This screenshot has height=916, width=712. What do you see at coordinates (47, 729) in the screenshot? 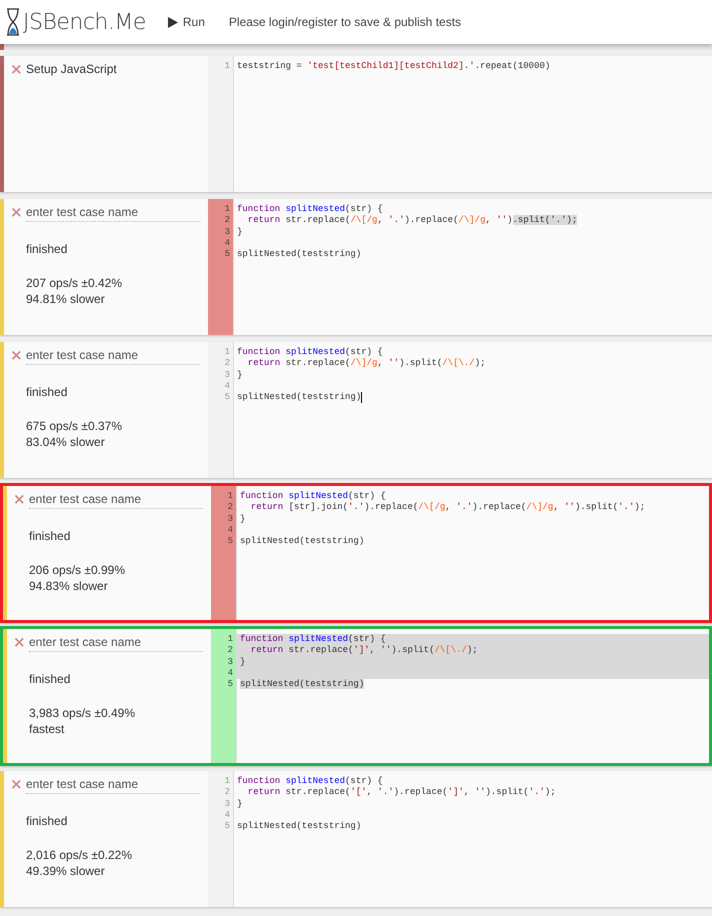
I see `comparison-text: fastest` at bounding box center [47, 729].